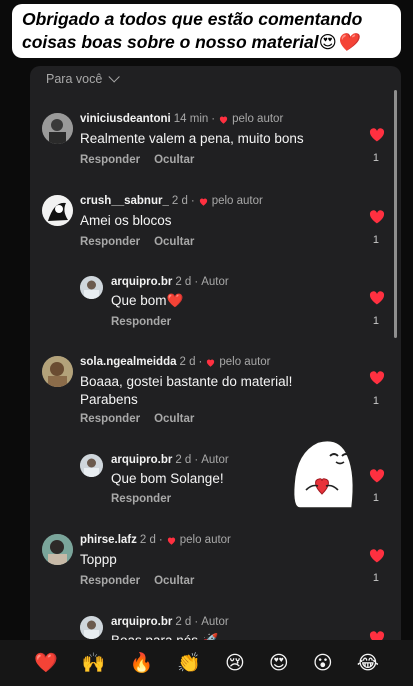 This screenshot has height=686, width=413. I want to click on emoji-reaction-bar: ❤️ 🙌 🔥 👏 😢 😍 😮 😂, so click(206, 663).